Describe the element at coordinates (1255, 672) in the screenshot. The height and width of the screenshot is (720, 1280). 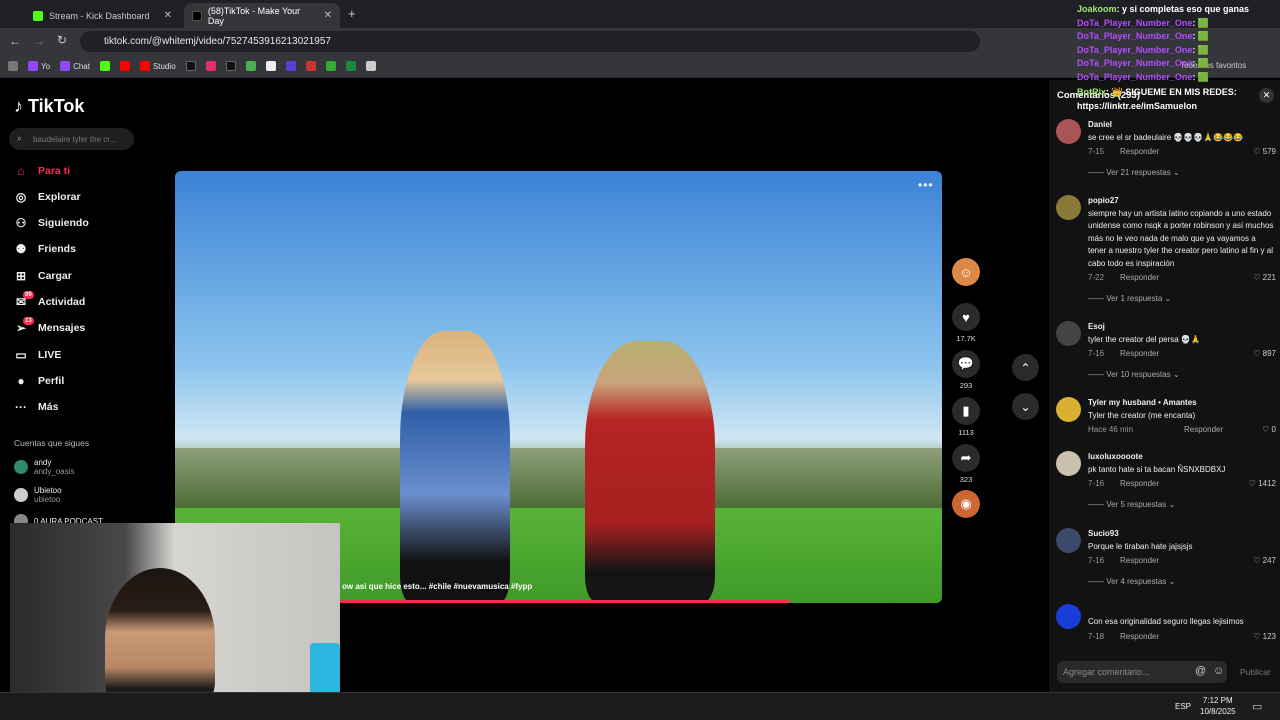
I see `publish-button: Publicar` at that location.